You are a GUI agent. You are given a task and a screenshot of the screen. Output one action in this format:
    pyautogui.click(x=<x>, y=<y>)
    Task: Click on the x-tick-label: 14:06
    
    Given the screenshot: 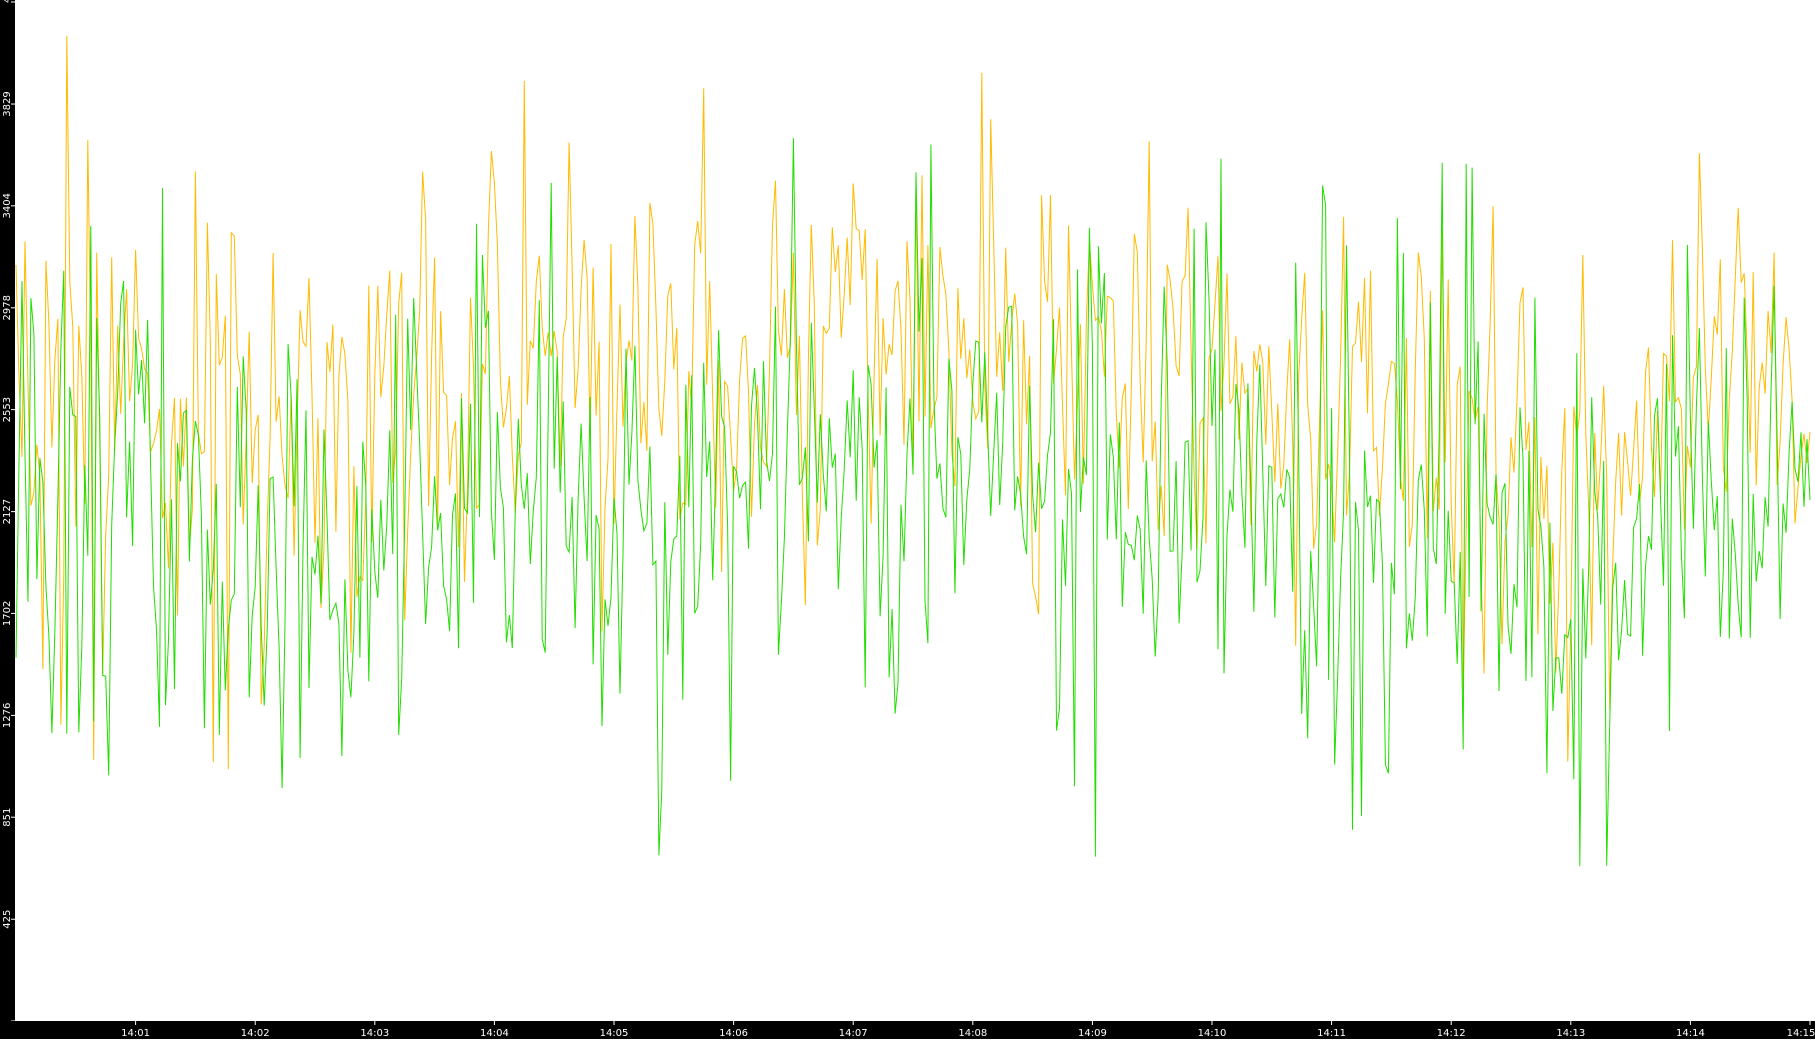 What is the action you would take?
    pyautogui.click(x=733, y=1033)
    